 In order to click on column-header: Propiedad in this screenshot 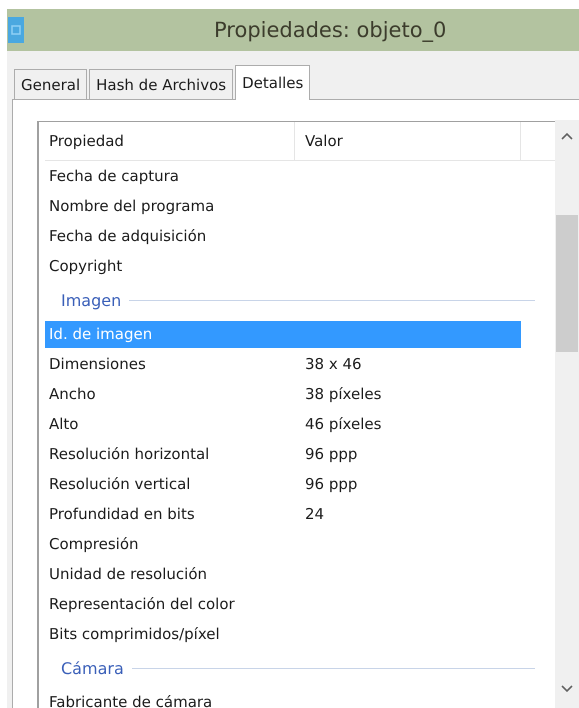, I will do `click(170, 141)`.